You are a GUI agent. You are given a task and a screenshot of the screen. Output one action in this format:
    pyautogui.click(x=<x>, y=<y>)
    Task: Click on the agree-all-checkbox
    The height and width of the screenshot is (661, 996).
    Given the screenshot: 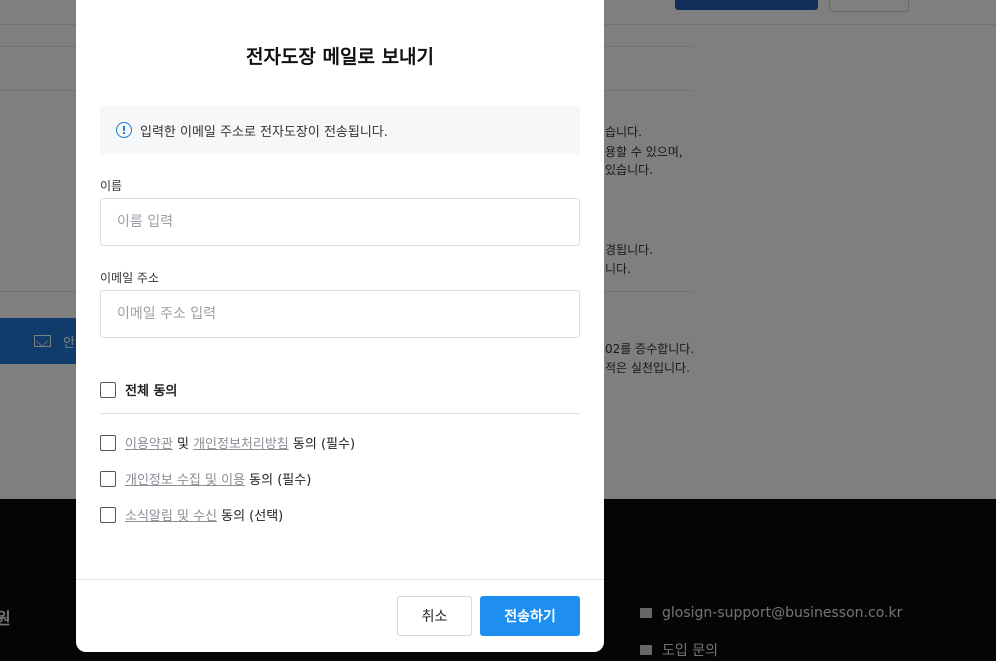 What is the action you would take?
    pyautogui.click(x=108, y=389)
    